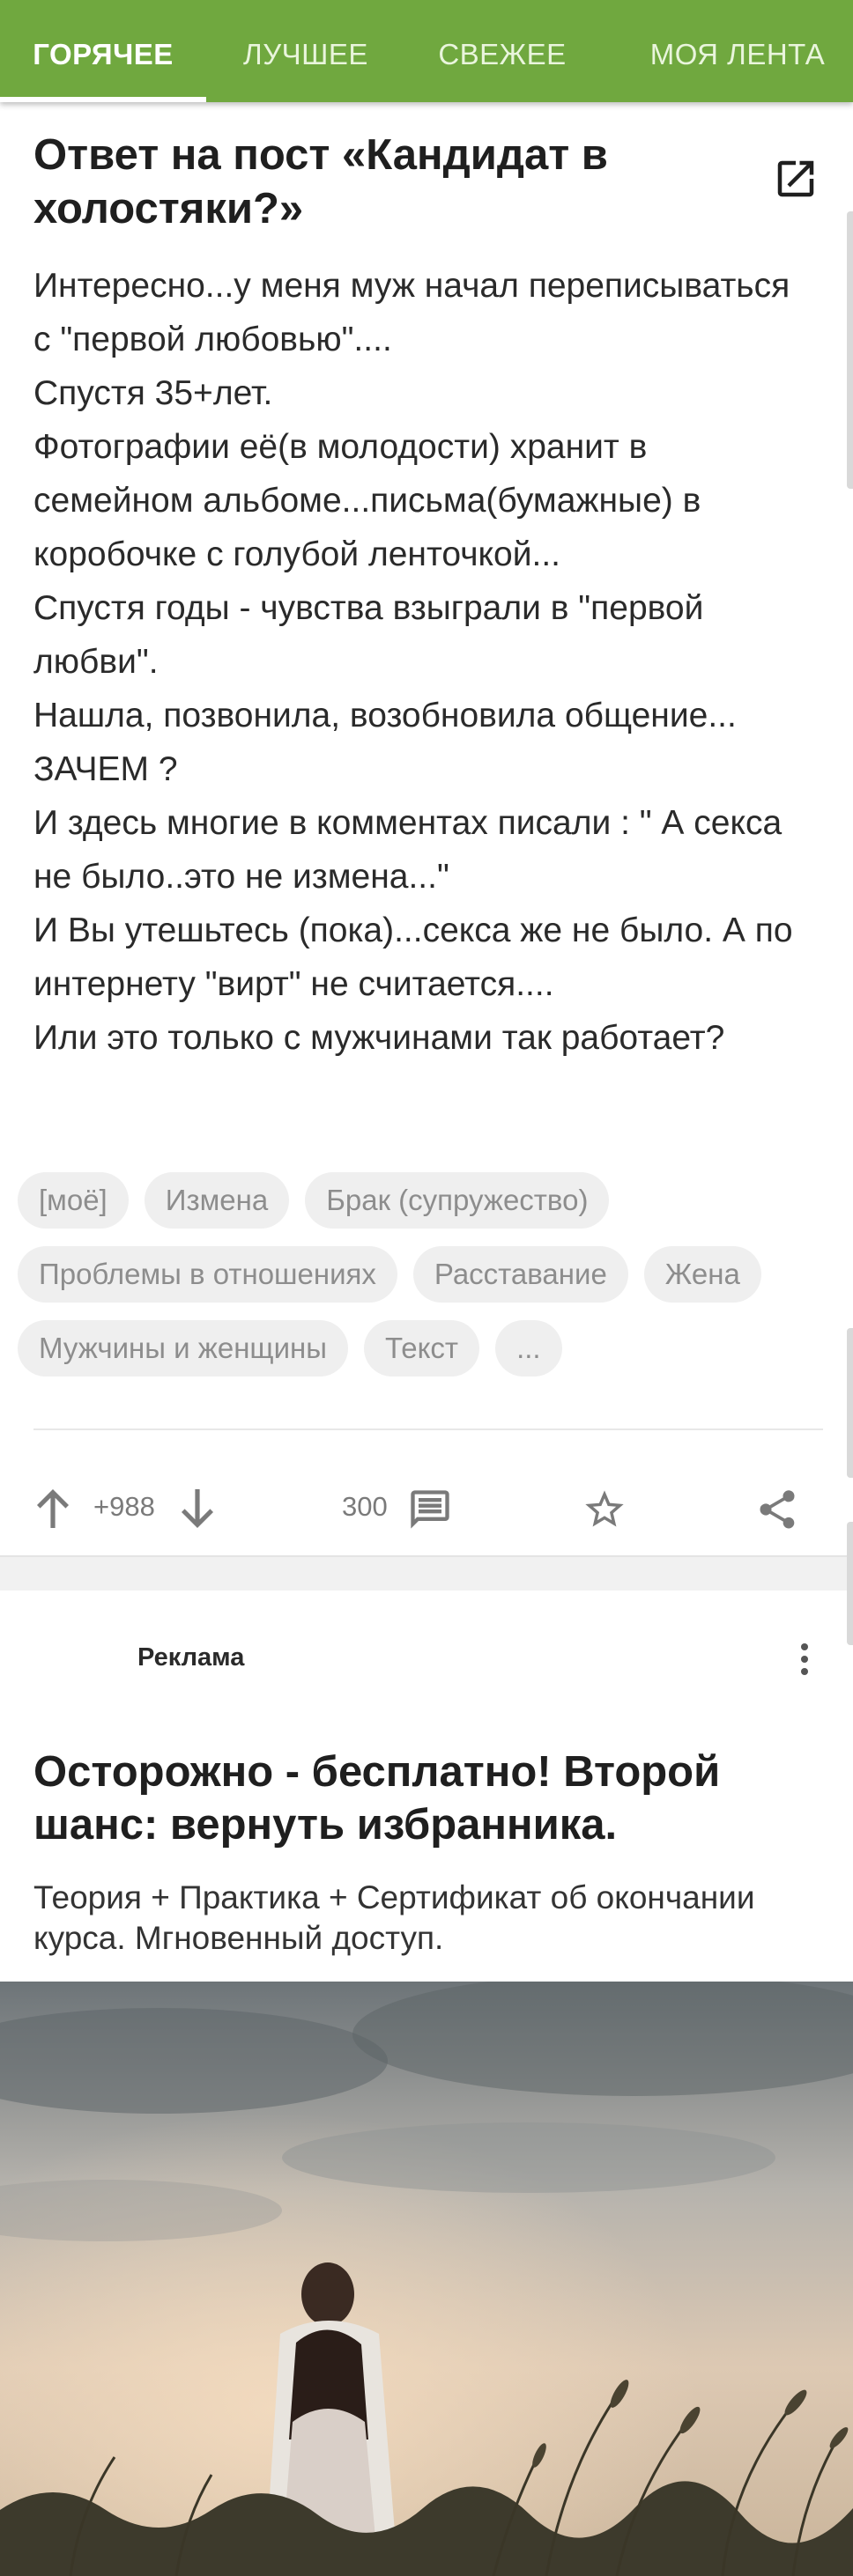 The height and width of the screenshot is (2576, 853). I want to click on tag: Брак (супружество), so click(457, 1200).